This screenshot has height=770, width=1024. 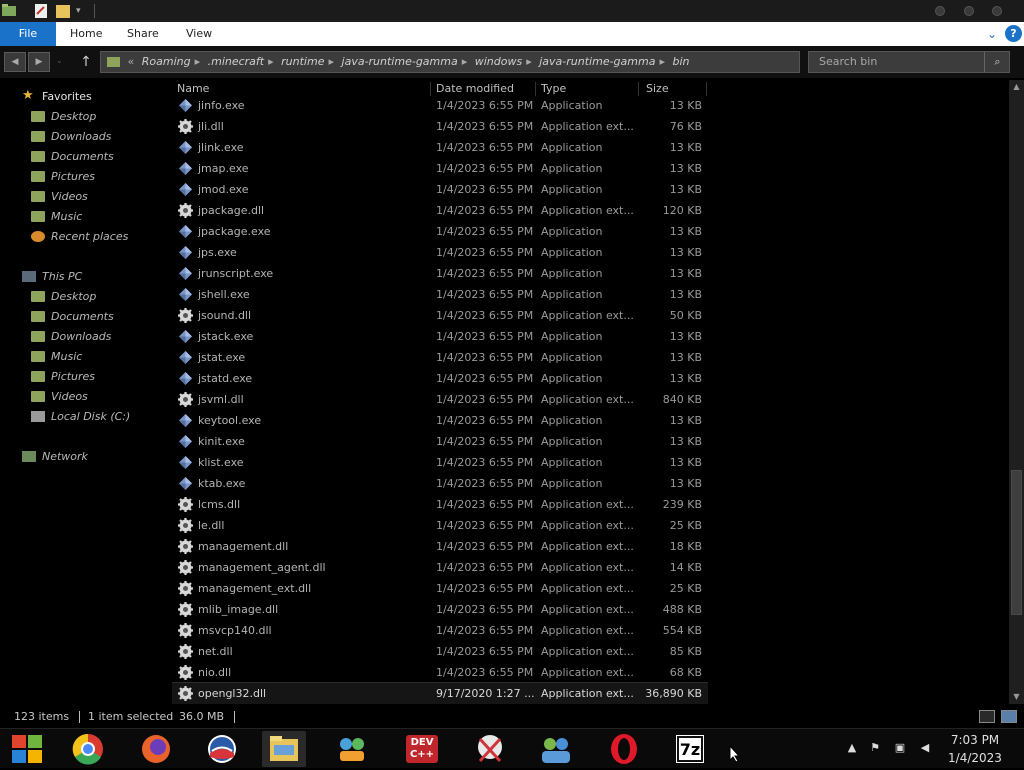 I want to click on breadcrumb-item: windows, so click(x=498, y=62).